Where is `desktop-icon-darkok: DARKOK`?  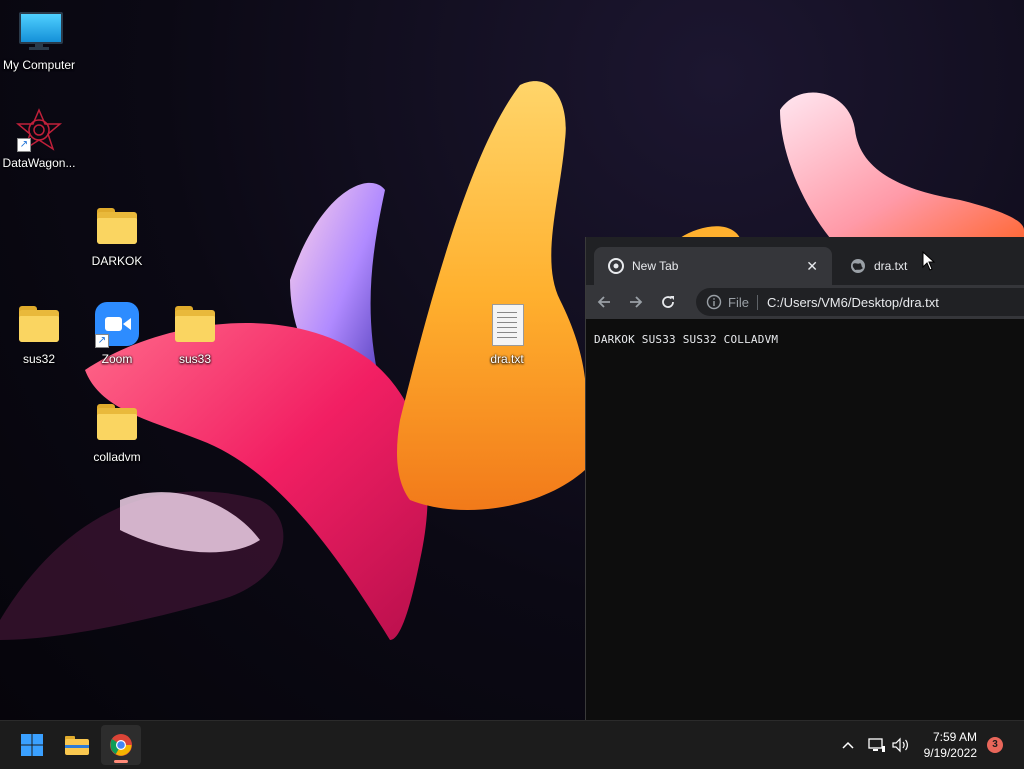 desktop-icon-darkok: DARKOK is located at coordinates (117, 237).